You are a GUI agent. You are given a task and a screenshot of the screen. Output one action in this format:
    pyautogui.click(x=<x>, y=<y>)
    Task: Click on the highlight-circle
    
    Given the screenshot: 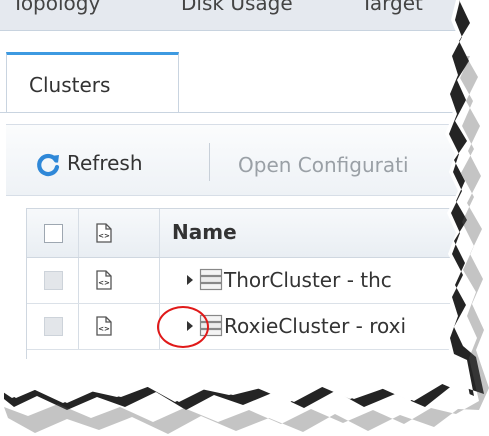 What is the action you would take?
    pyautogui.click(x=183, y=327)
    